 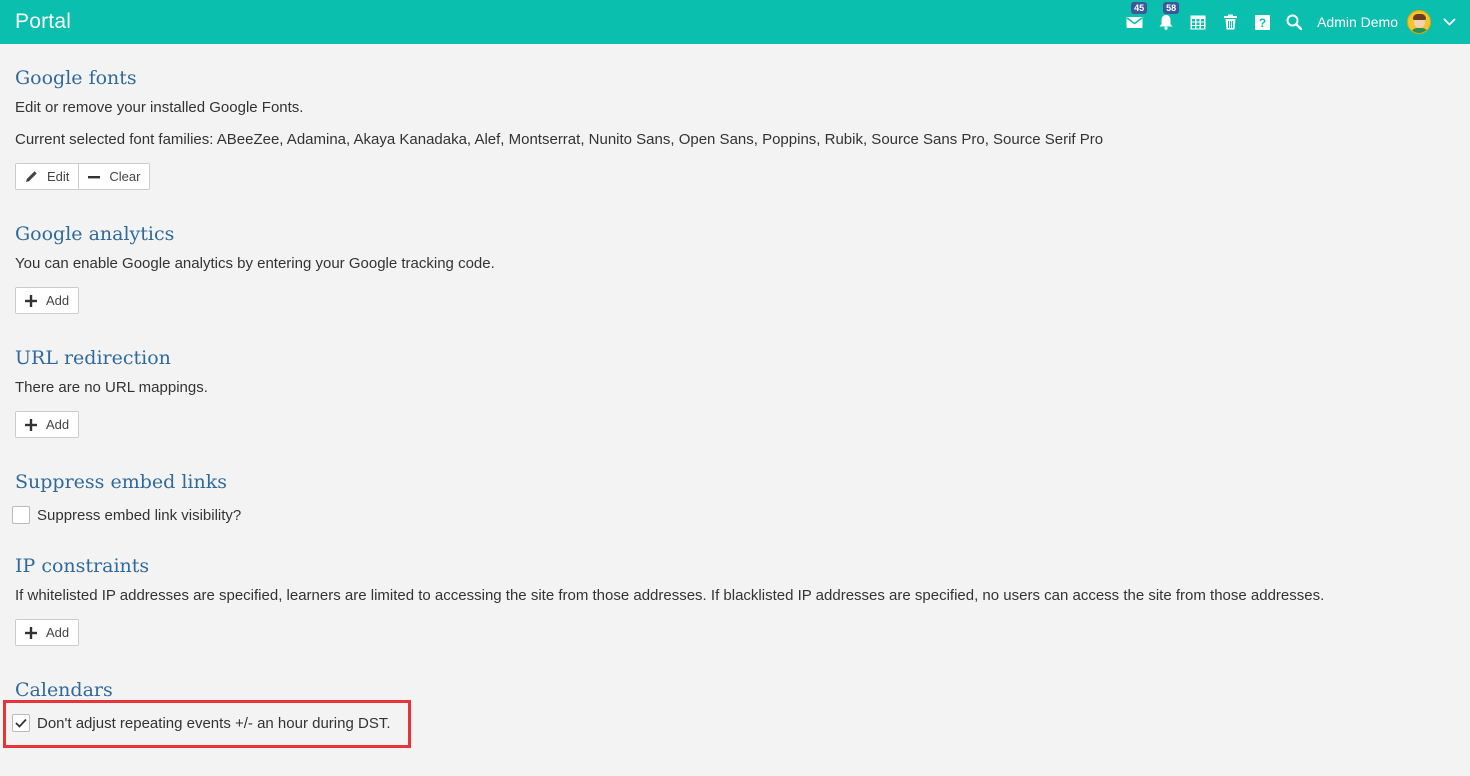 I want to click on clear-label: Clear, so click(x=125, y=176).